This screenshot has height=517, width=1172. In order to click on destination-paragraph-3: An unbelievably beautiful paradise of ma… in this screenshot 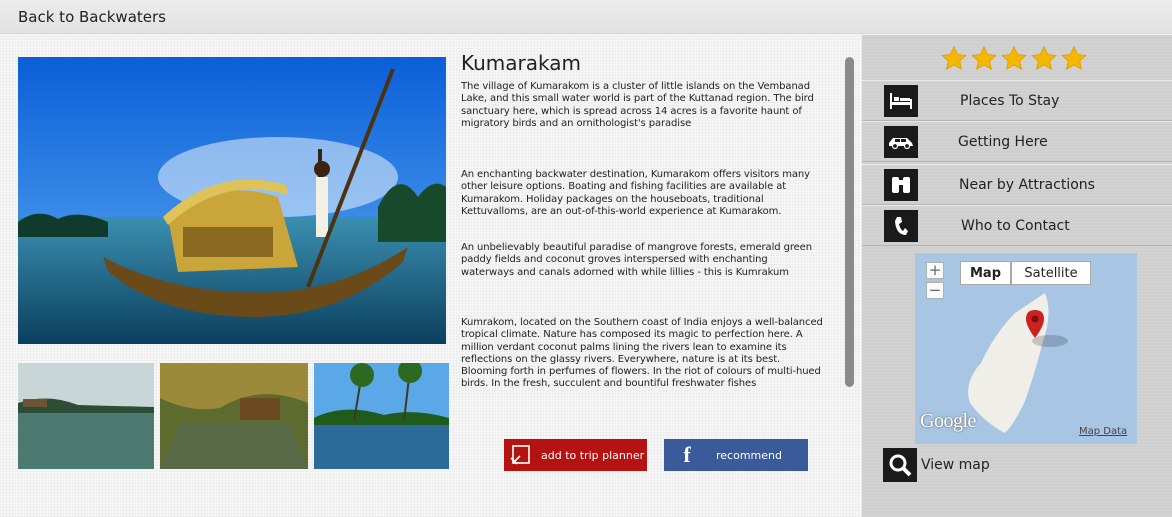, I will do `click(636, 260)`.